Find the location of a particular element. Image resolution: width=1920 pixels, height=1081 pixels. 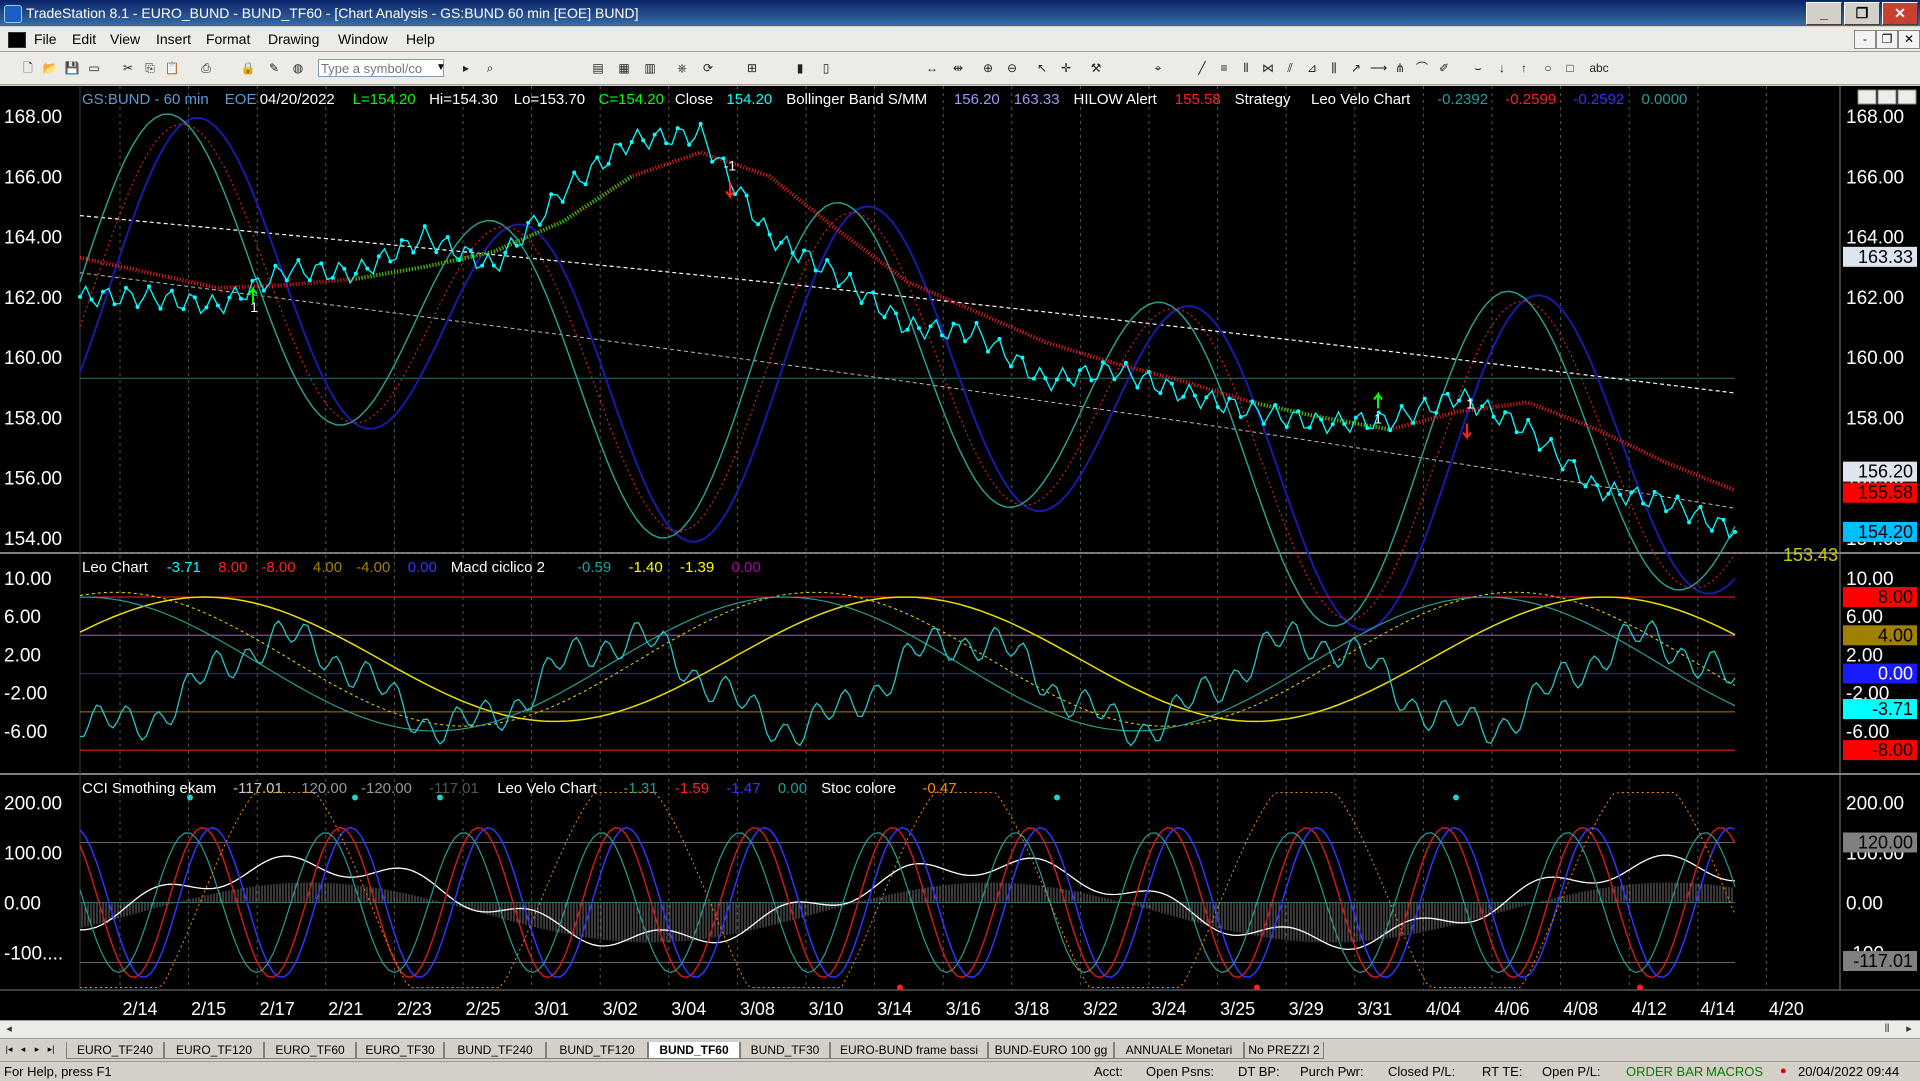

tab-bund-tf240: BUND_TF240 is located at coordinates (495, 1050).